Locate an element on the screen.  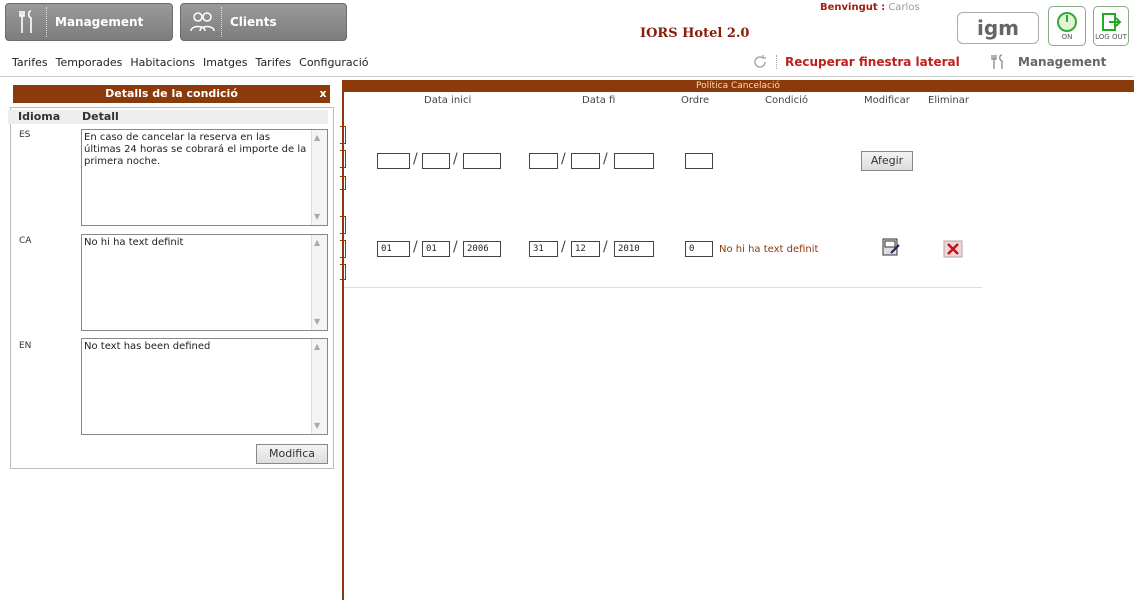
tab-management: Management is located at coordinates (89, 22).